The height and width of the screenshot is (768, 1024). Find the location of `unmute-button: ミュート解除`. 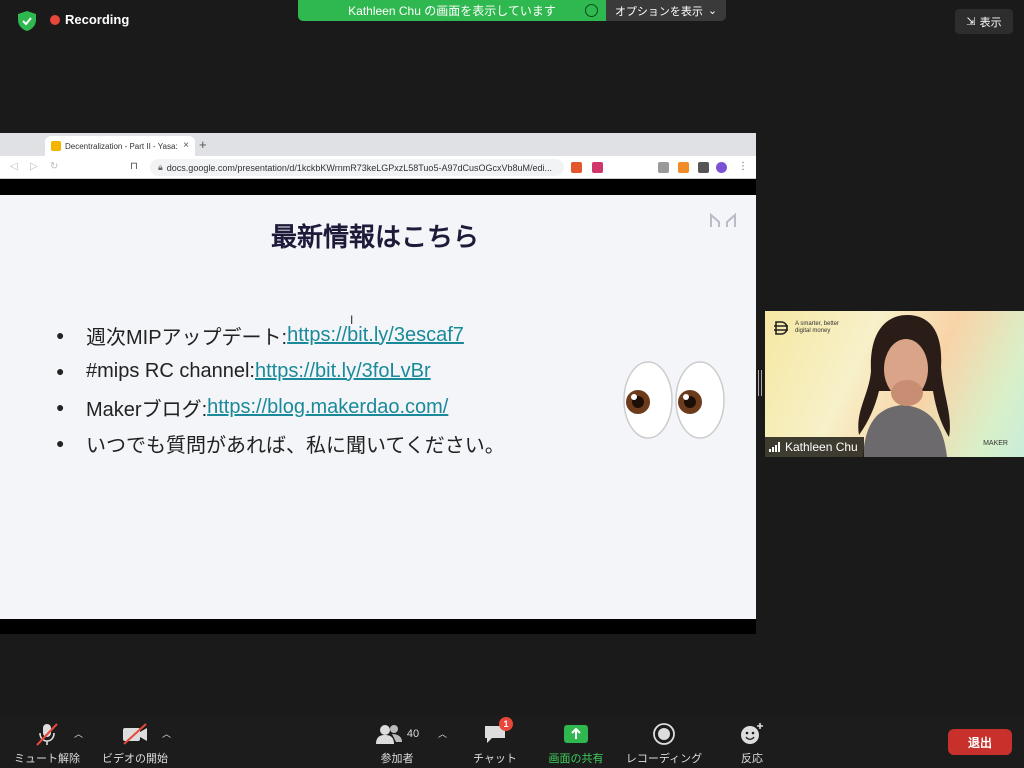

unmute-button: ミュート解除 is located at coordinates (47, 743).